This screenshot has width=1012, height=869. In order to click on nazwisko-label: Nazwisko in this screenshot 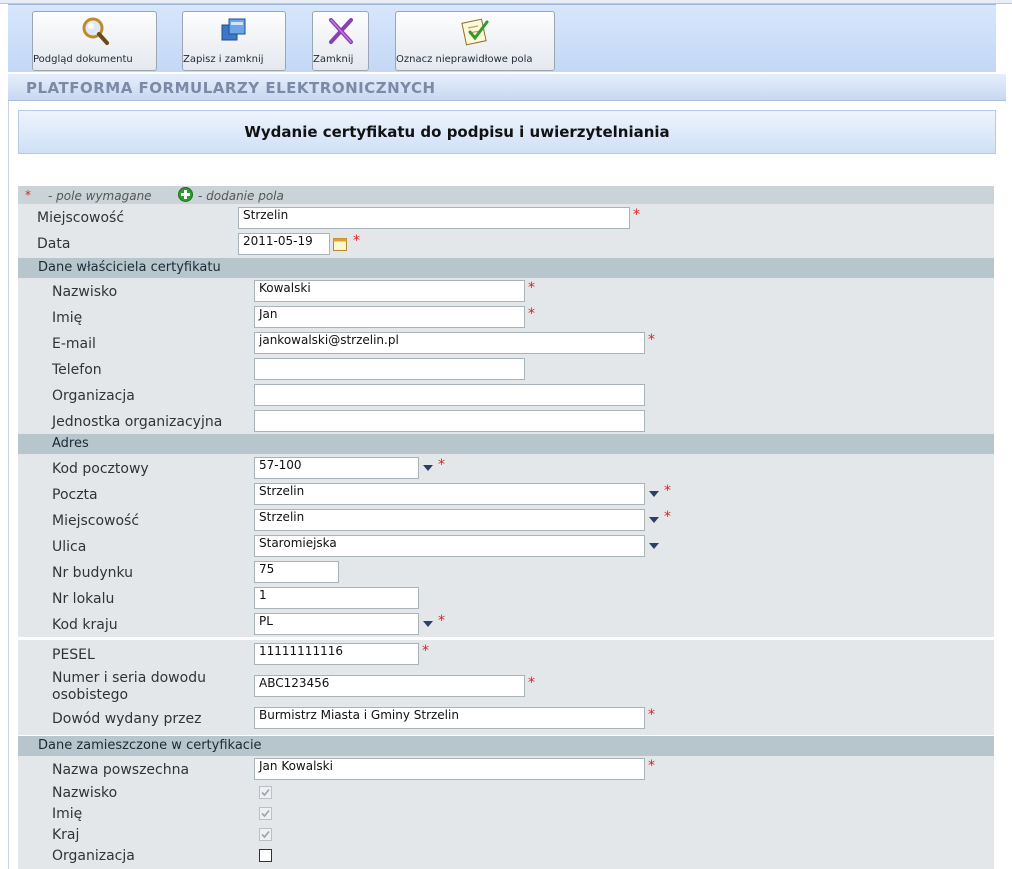, I will do `click(85, 292)`.